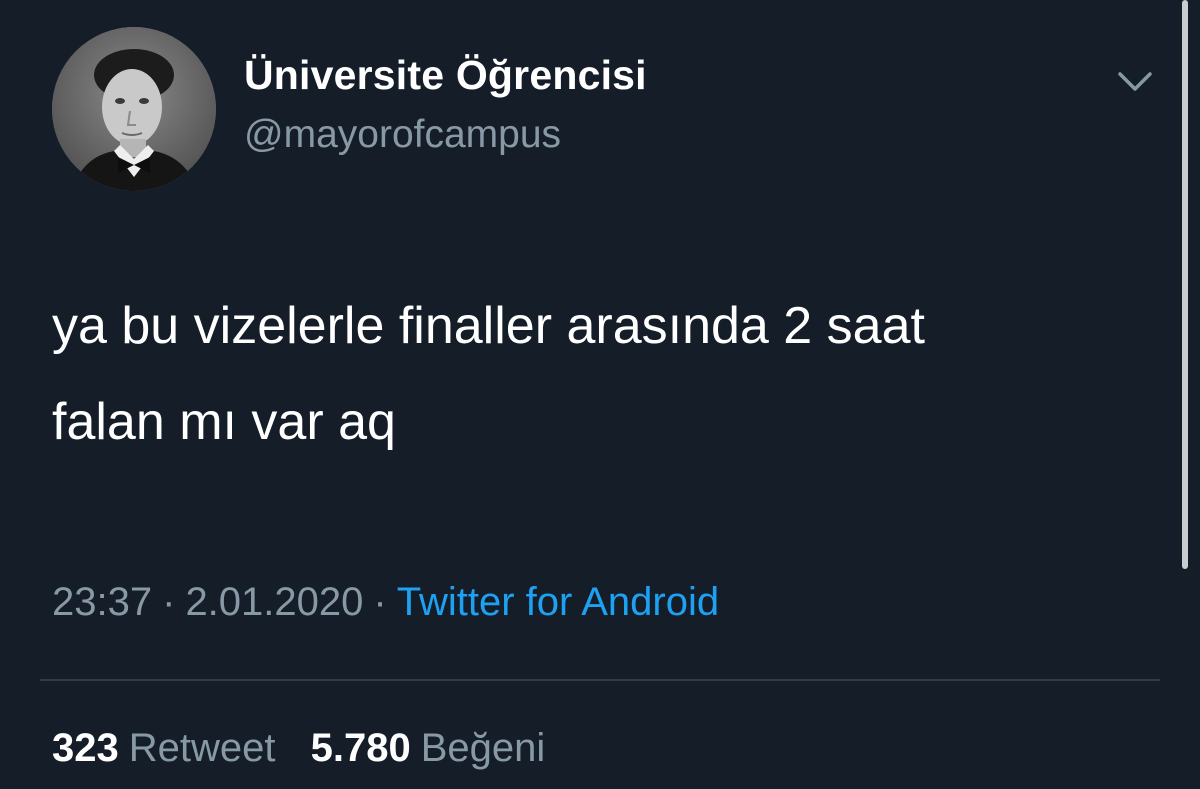  I want to click on profile-photo-icon, so click(134, 109).